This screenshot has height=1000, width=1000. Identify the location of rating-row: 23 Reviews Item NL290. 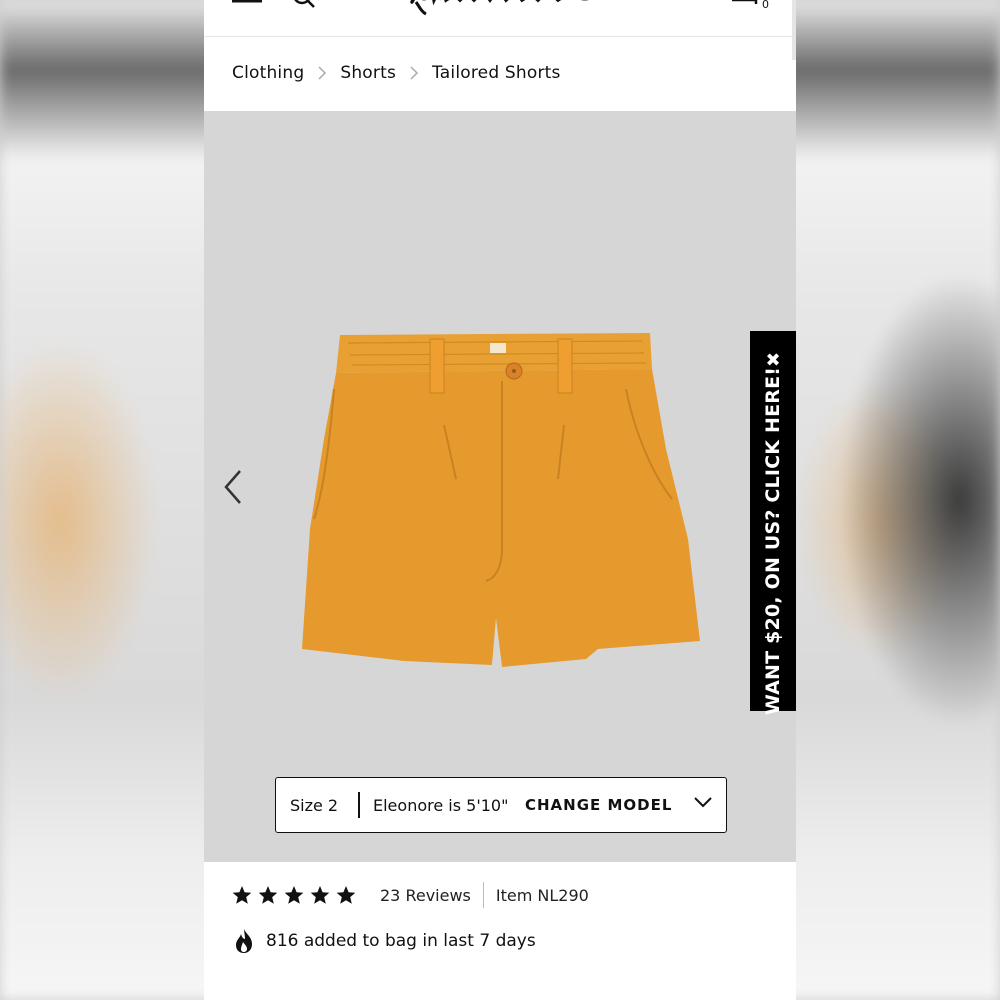
(410, 895).